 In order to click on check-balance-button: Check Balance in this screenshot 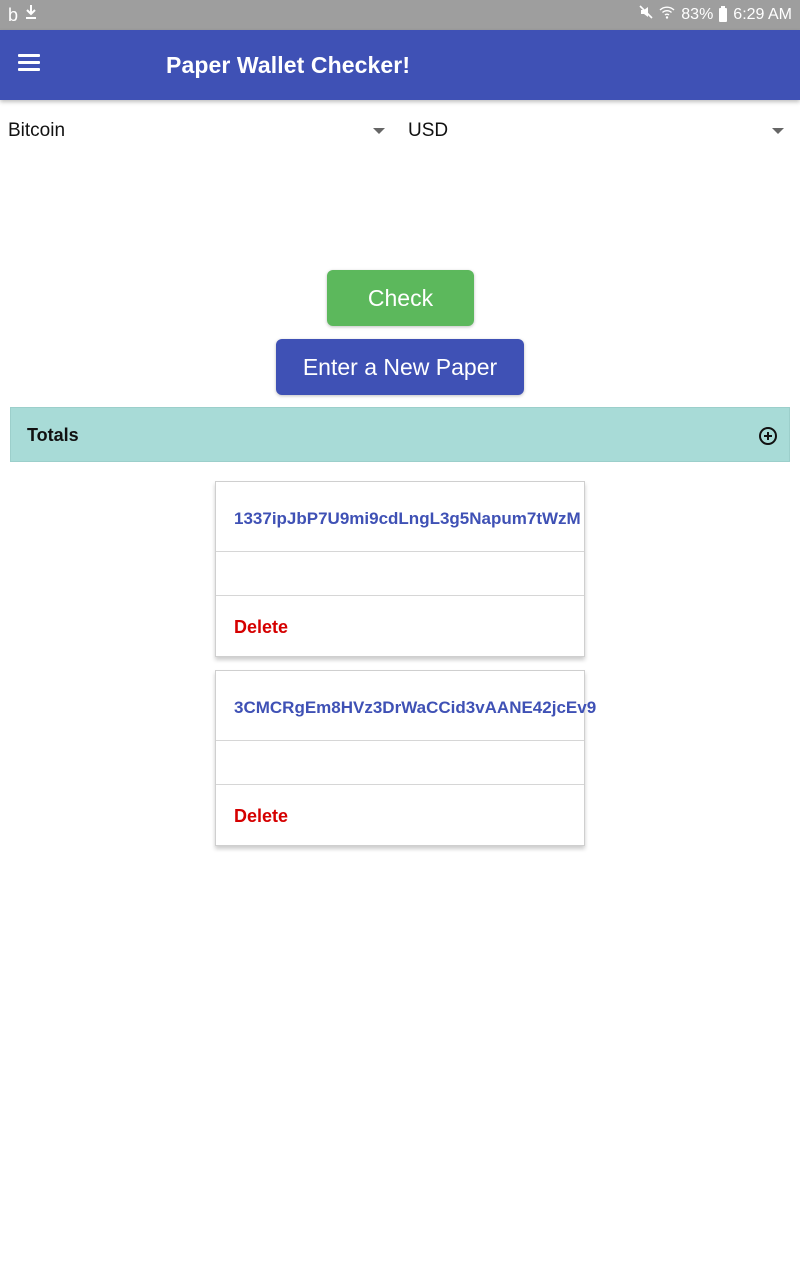, I will do `click(400, 318)`.